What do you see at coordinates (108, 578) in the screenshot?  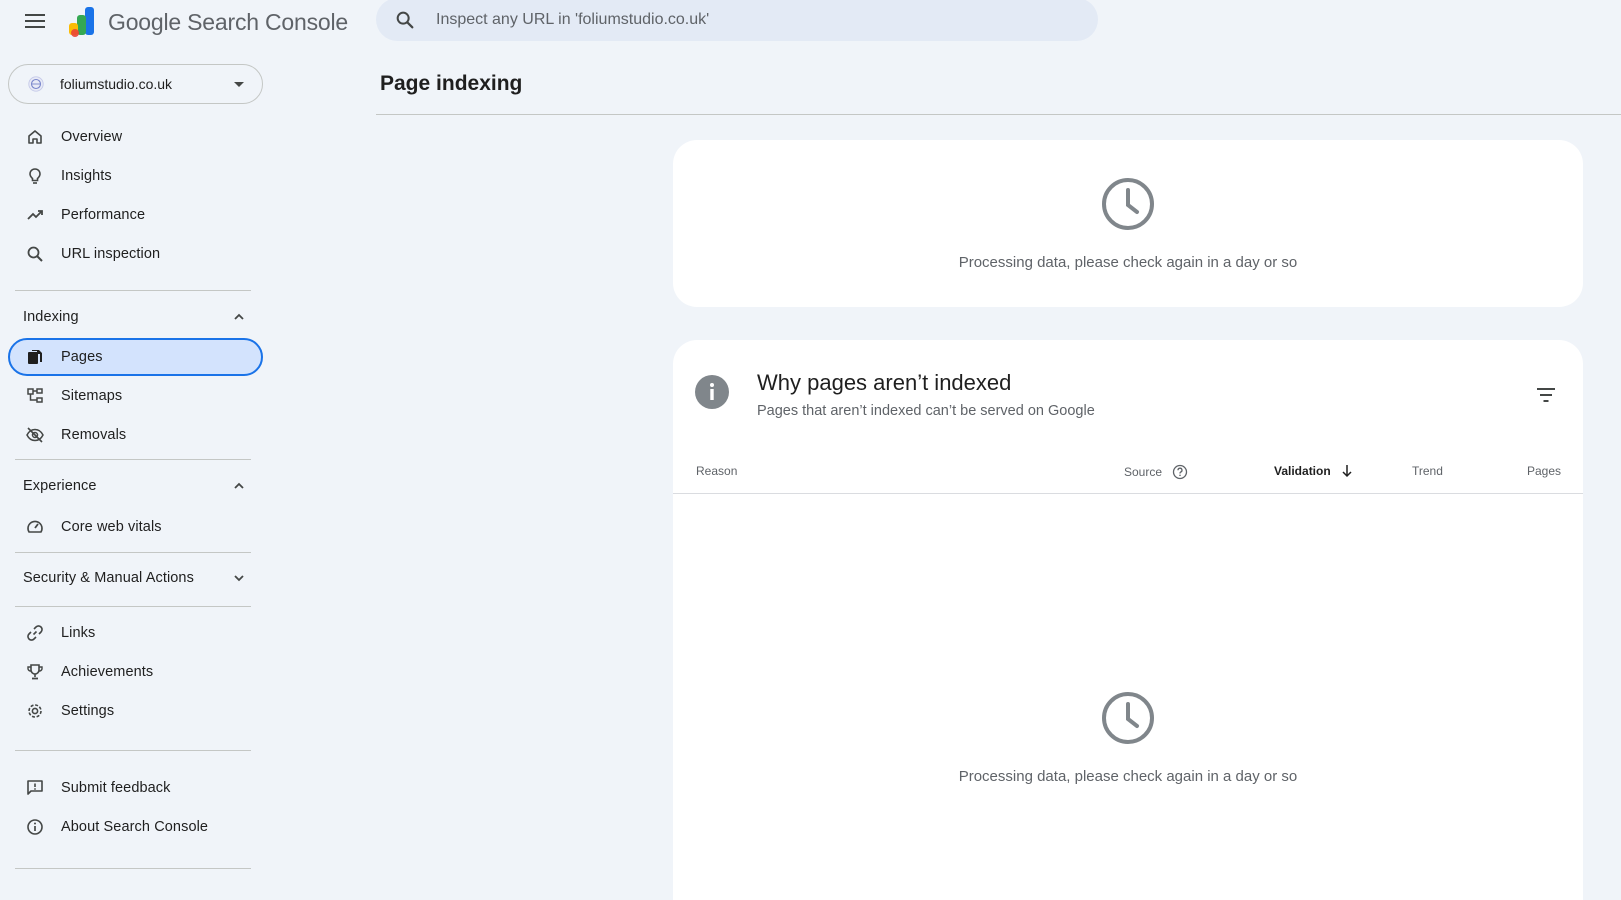 I see `section-security-label: Security & Manual Actions` at bounding box center [108, 578].